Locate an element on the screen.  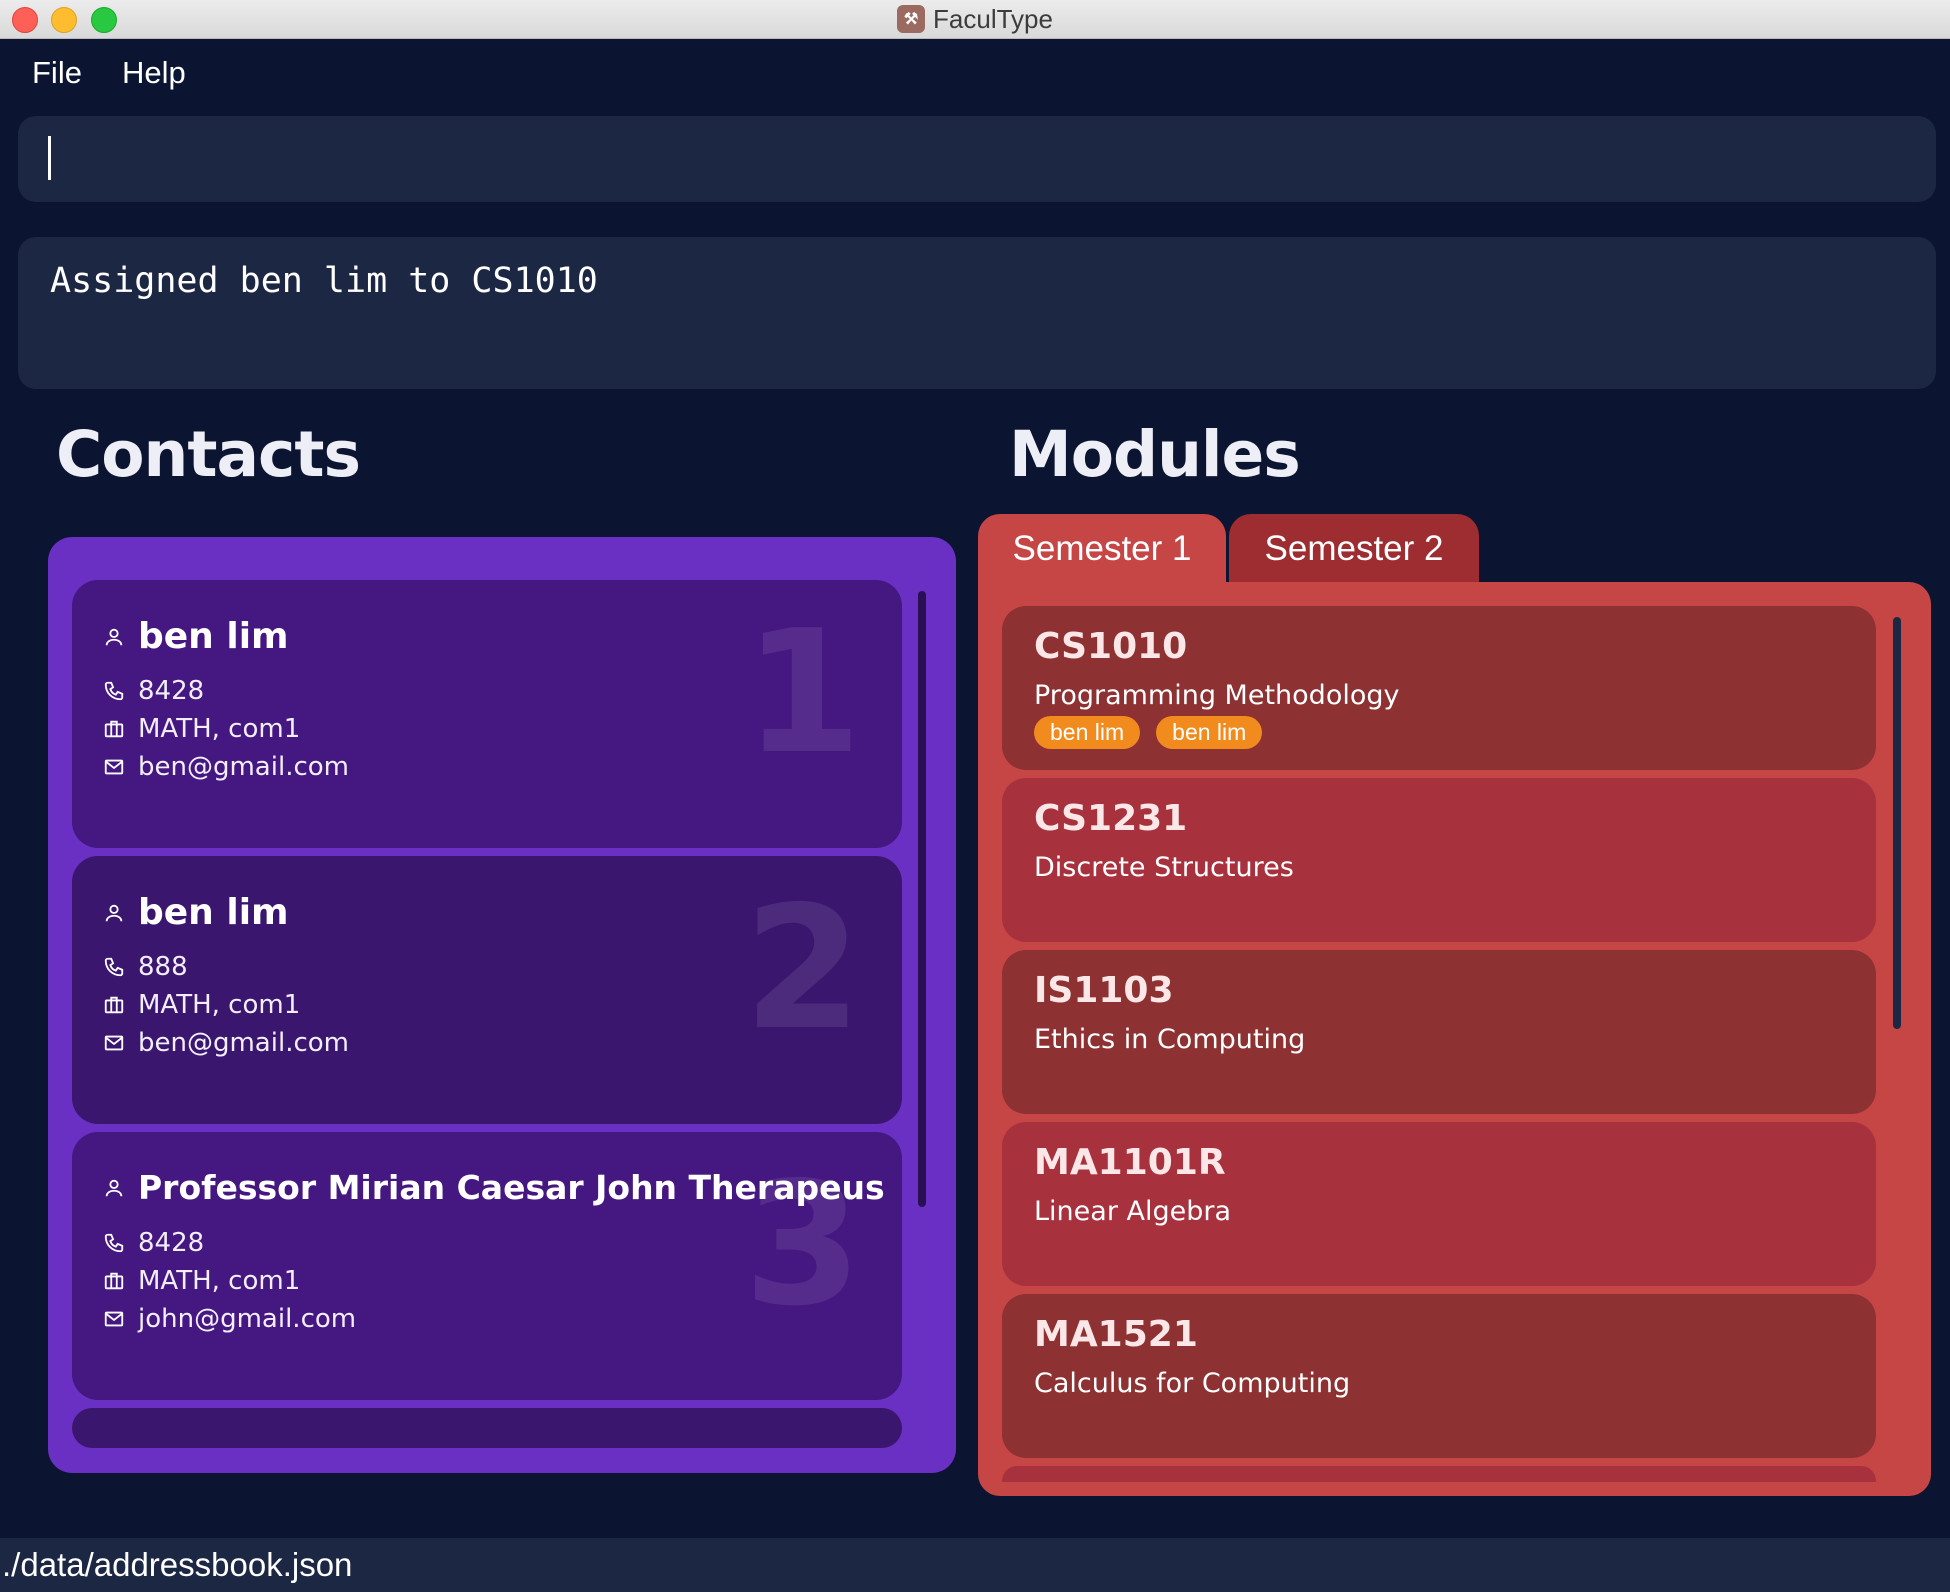
result-display: Assigned ben lim to CS1010 is located at coordinates (977, 313).